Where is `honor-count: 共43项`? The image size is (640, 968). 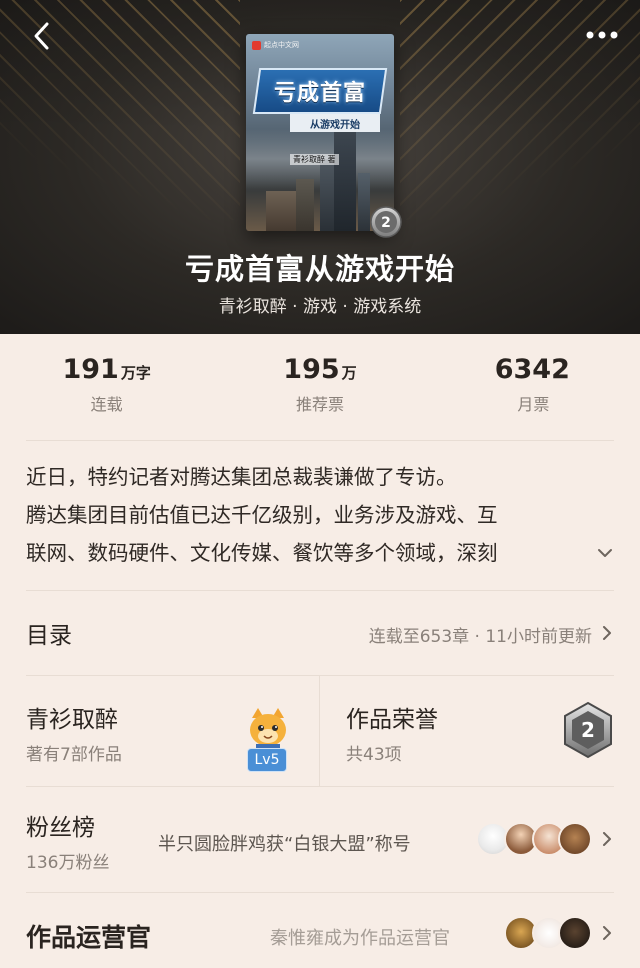 honor-count: 共43项 is located at coordinates (374, 755).